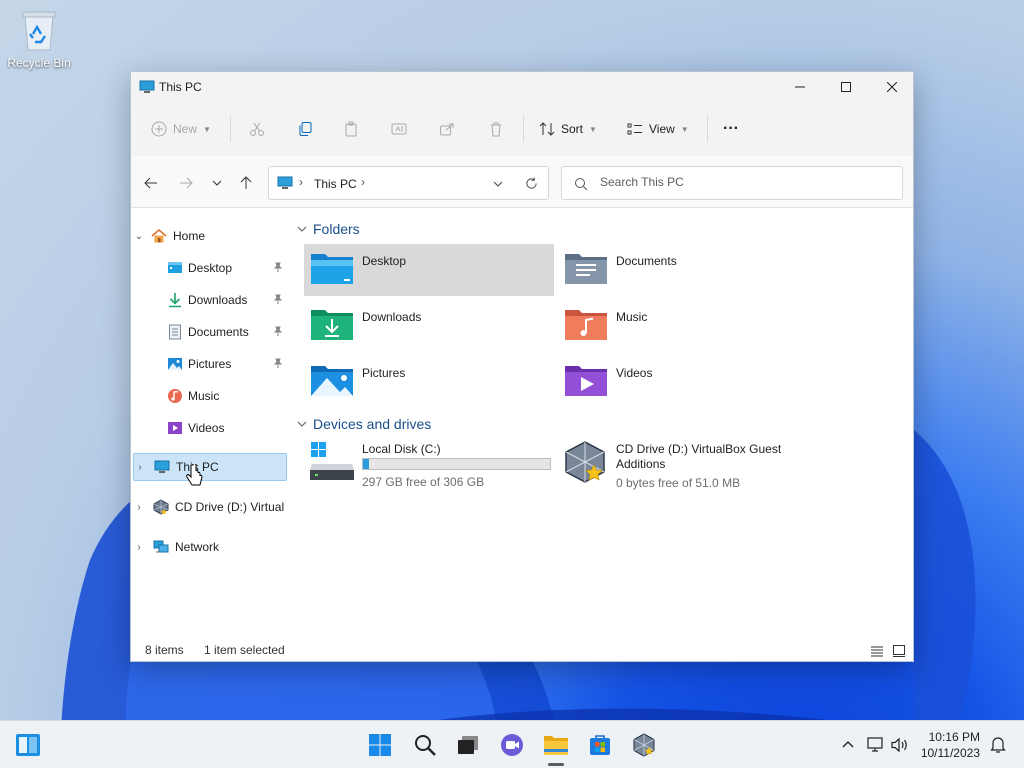 The image size is (1024, 768). I want to click on folder-desktop: Desktop, so click(429, 270).